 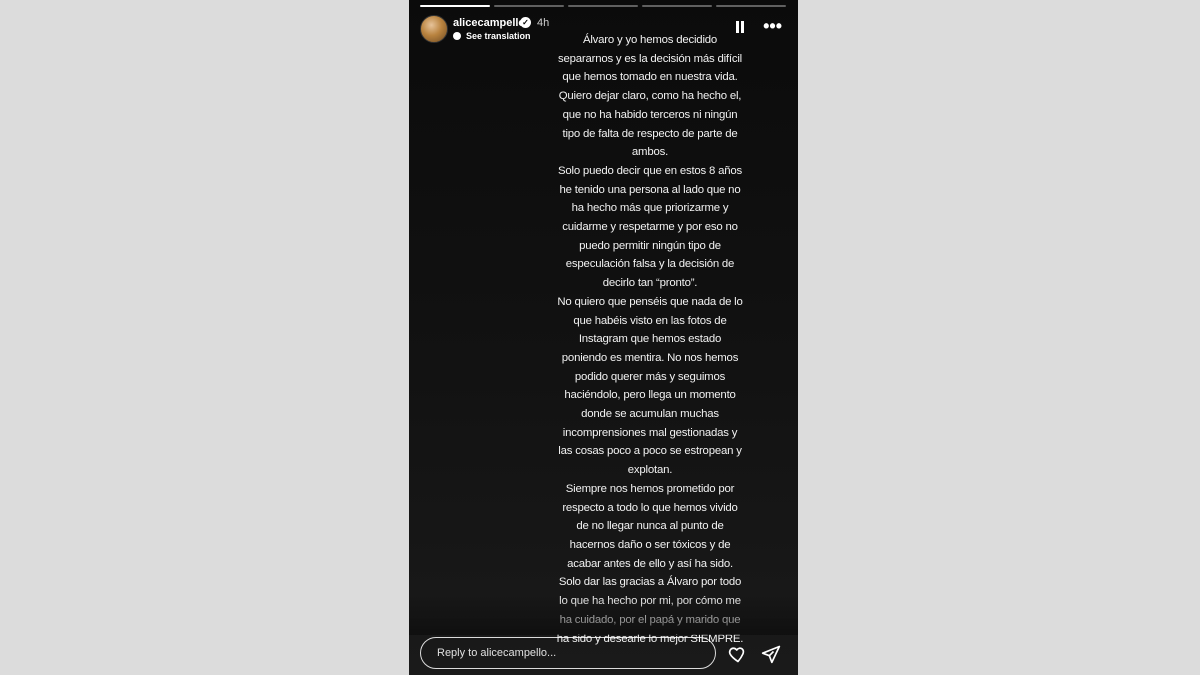 I want to click on story-text-line: especulación falsa y la decisión de, so click(x=650, y=264).